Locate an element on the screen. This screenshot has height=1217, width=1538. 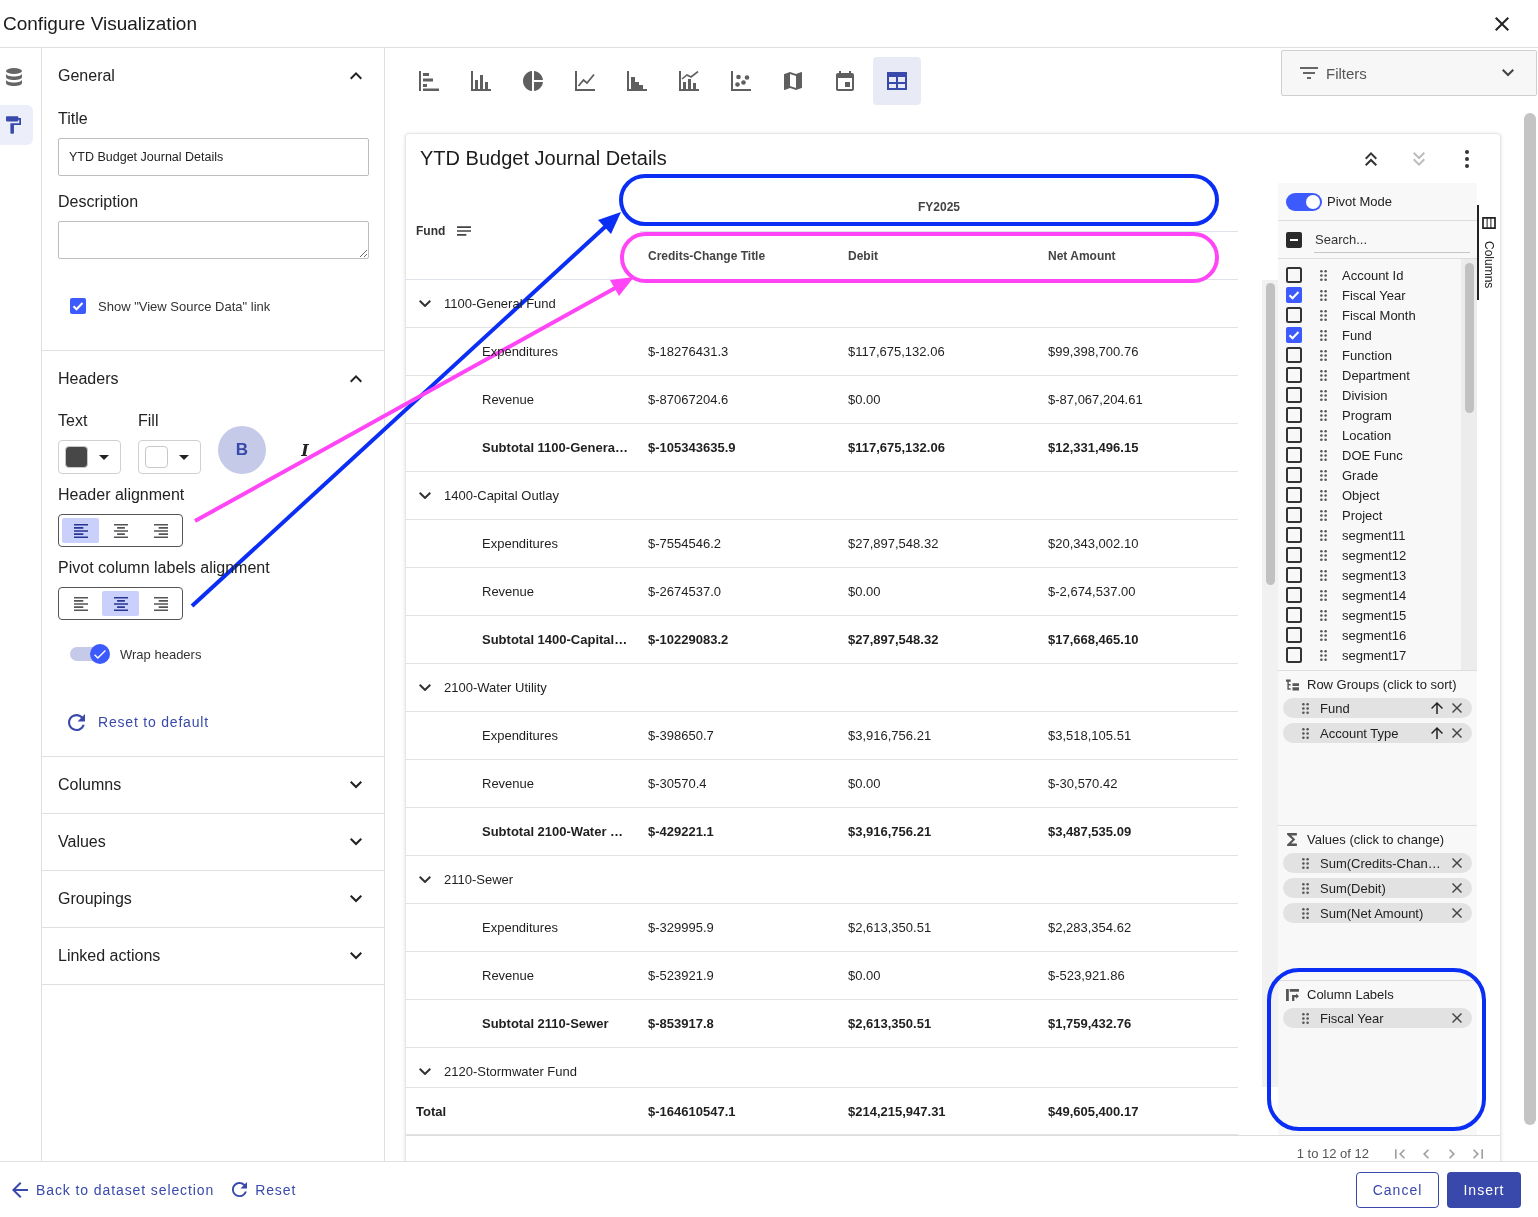
group-label: 2110-Sewer is located at coordinates (479, 879).